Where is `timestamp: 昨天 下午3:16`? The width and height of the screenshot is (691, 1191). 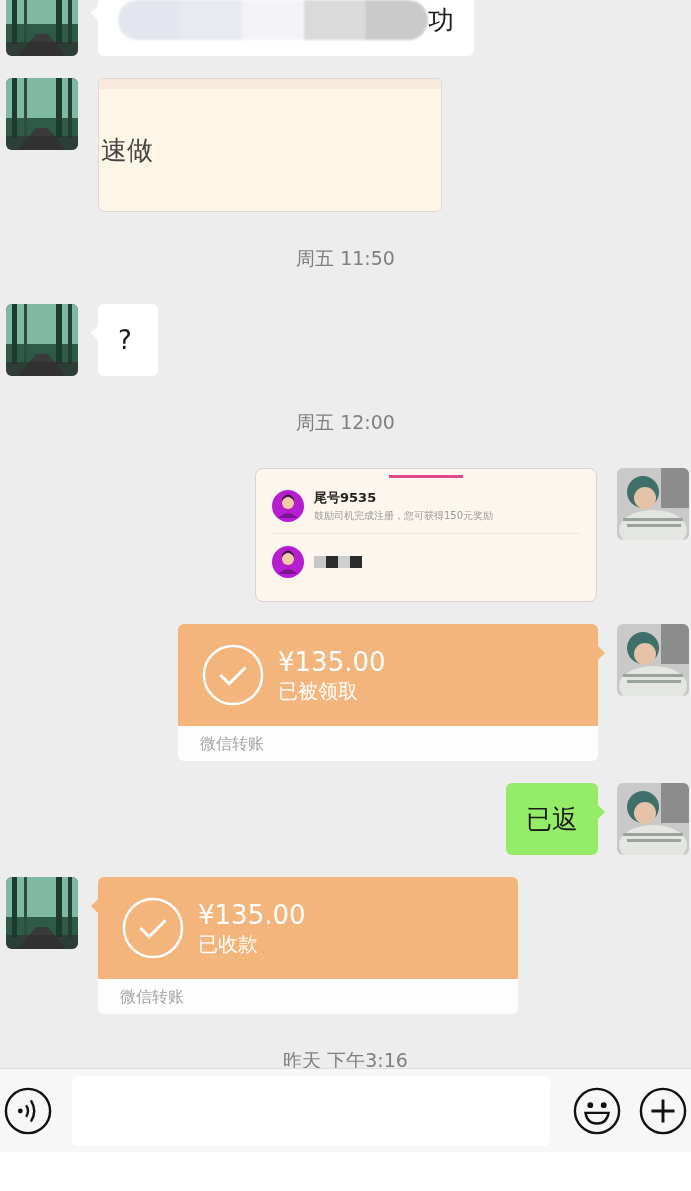
timestamp: 昨天 下午3:16 is located at coordinates (345, 1059).